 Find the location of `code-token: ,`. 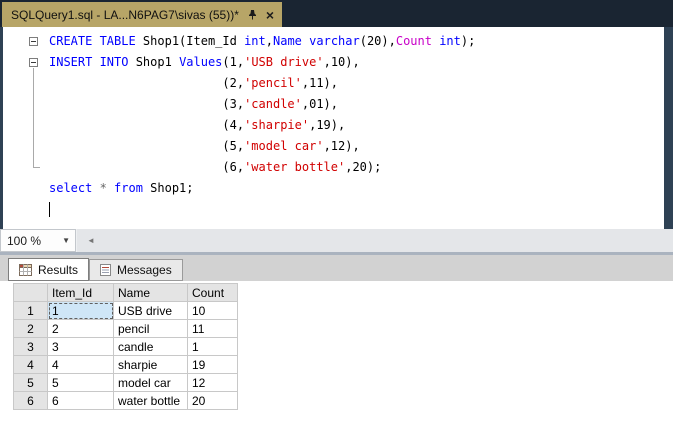

code-token: , is located at coordinates (269, 41).